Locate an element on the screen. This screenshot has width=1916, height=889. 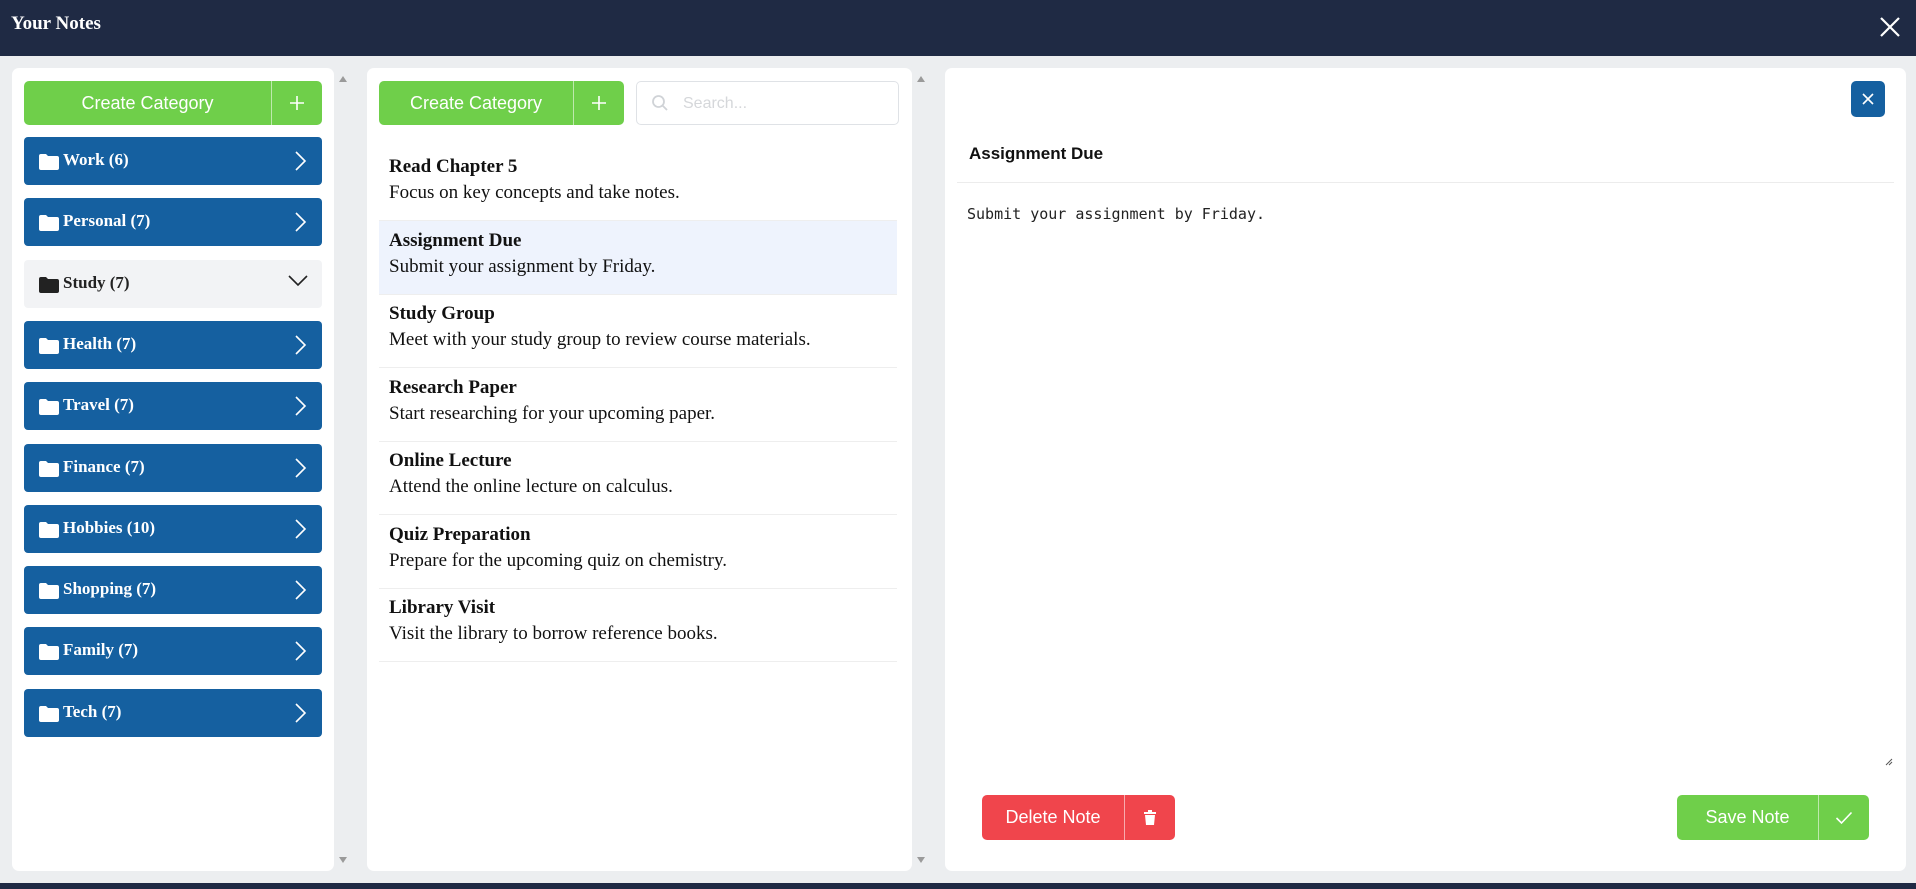
note-item-title: Research Paper is located at coordinates (453, 387).